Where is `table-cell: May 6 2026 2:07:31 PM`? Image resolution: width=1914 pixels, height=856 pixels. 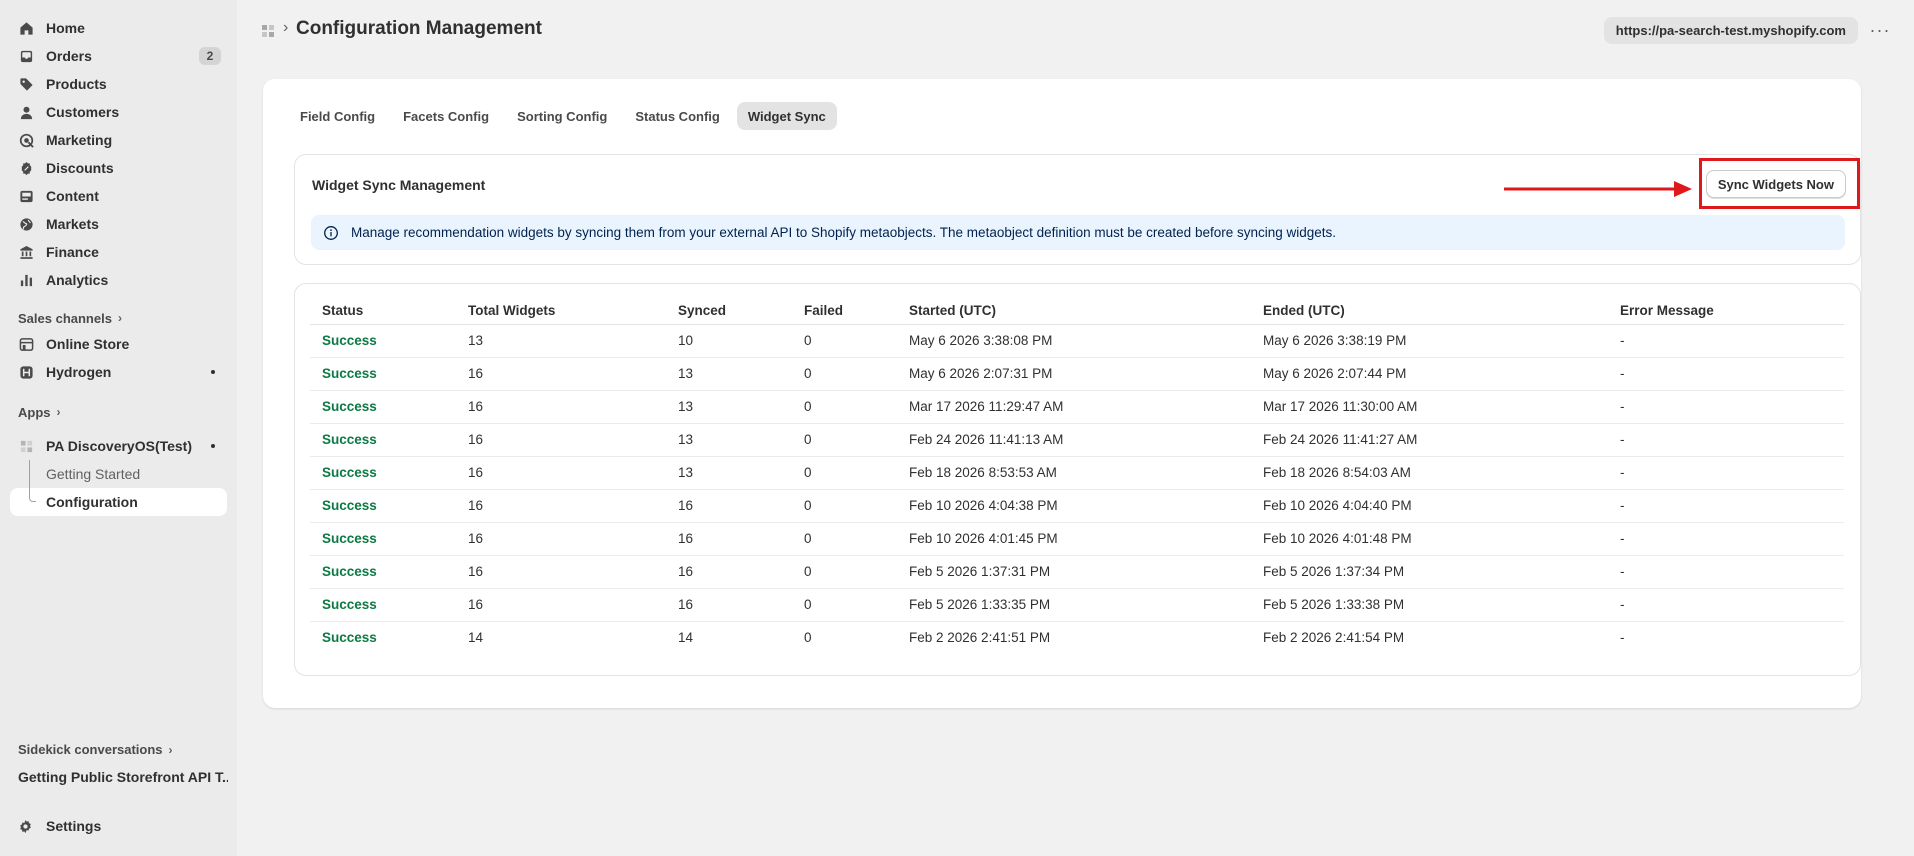
table-cell: May 6 2026 2:07:31 PM is located at coordinates (1074, 374).